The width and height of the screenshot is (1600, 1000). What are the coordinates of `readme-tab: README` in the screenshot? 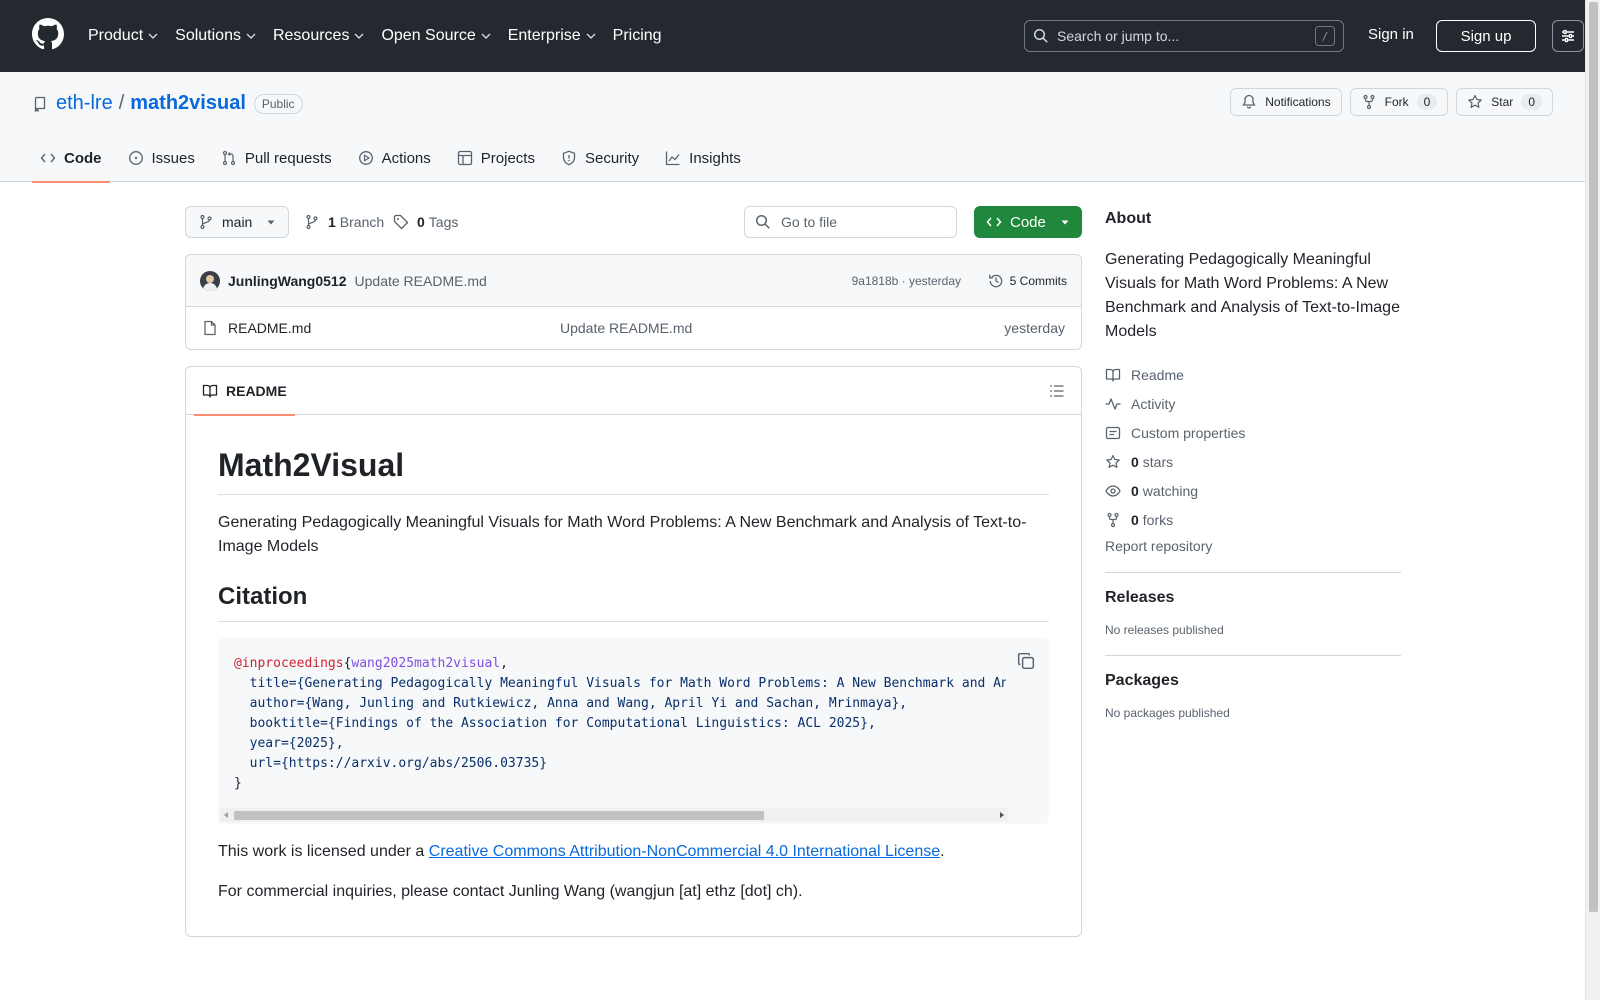 It's located at (244, 391).